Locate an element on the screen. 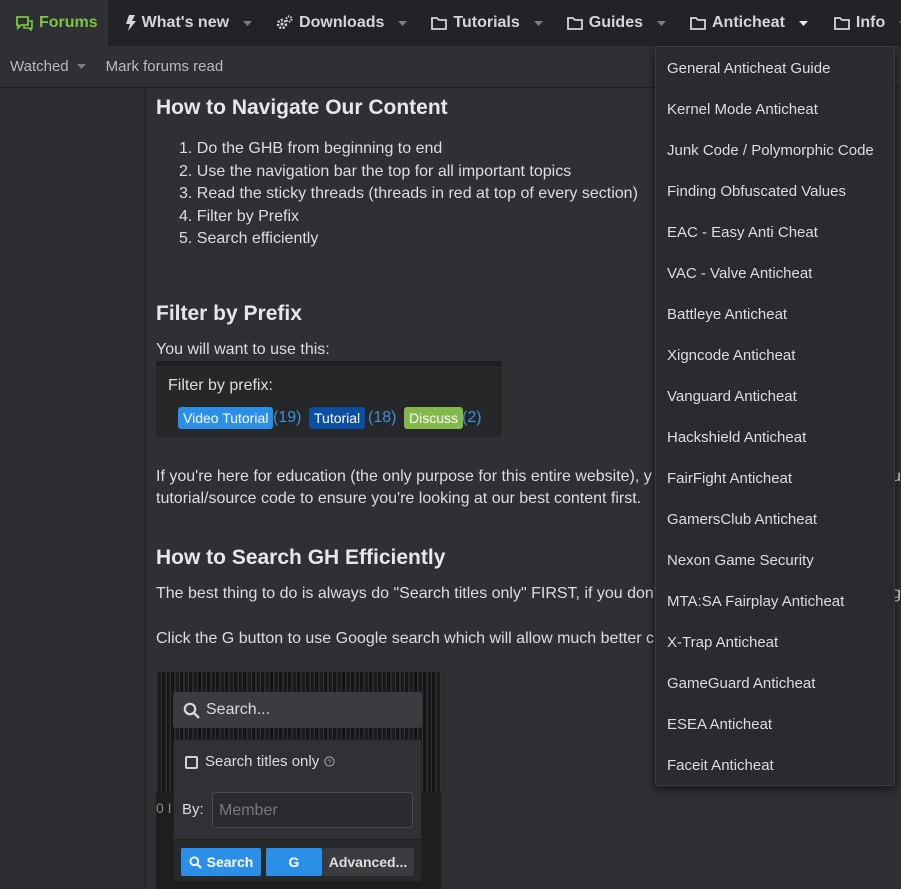 The height and width of the screenshot is (889, 901). prefix-chip-discuss: Discuss is located at coordinates (434, 418).